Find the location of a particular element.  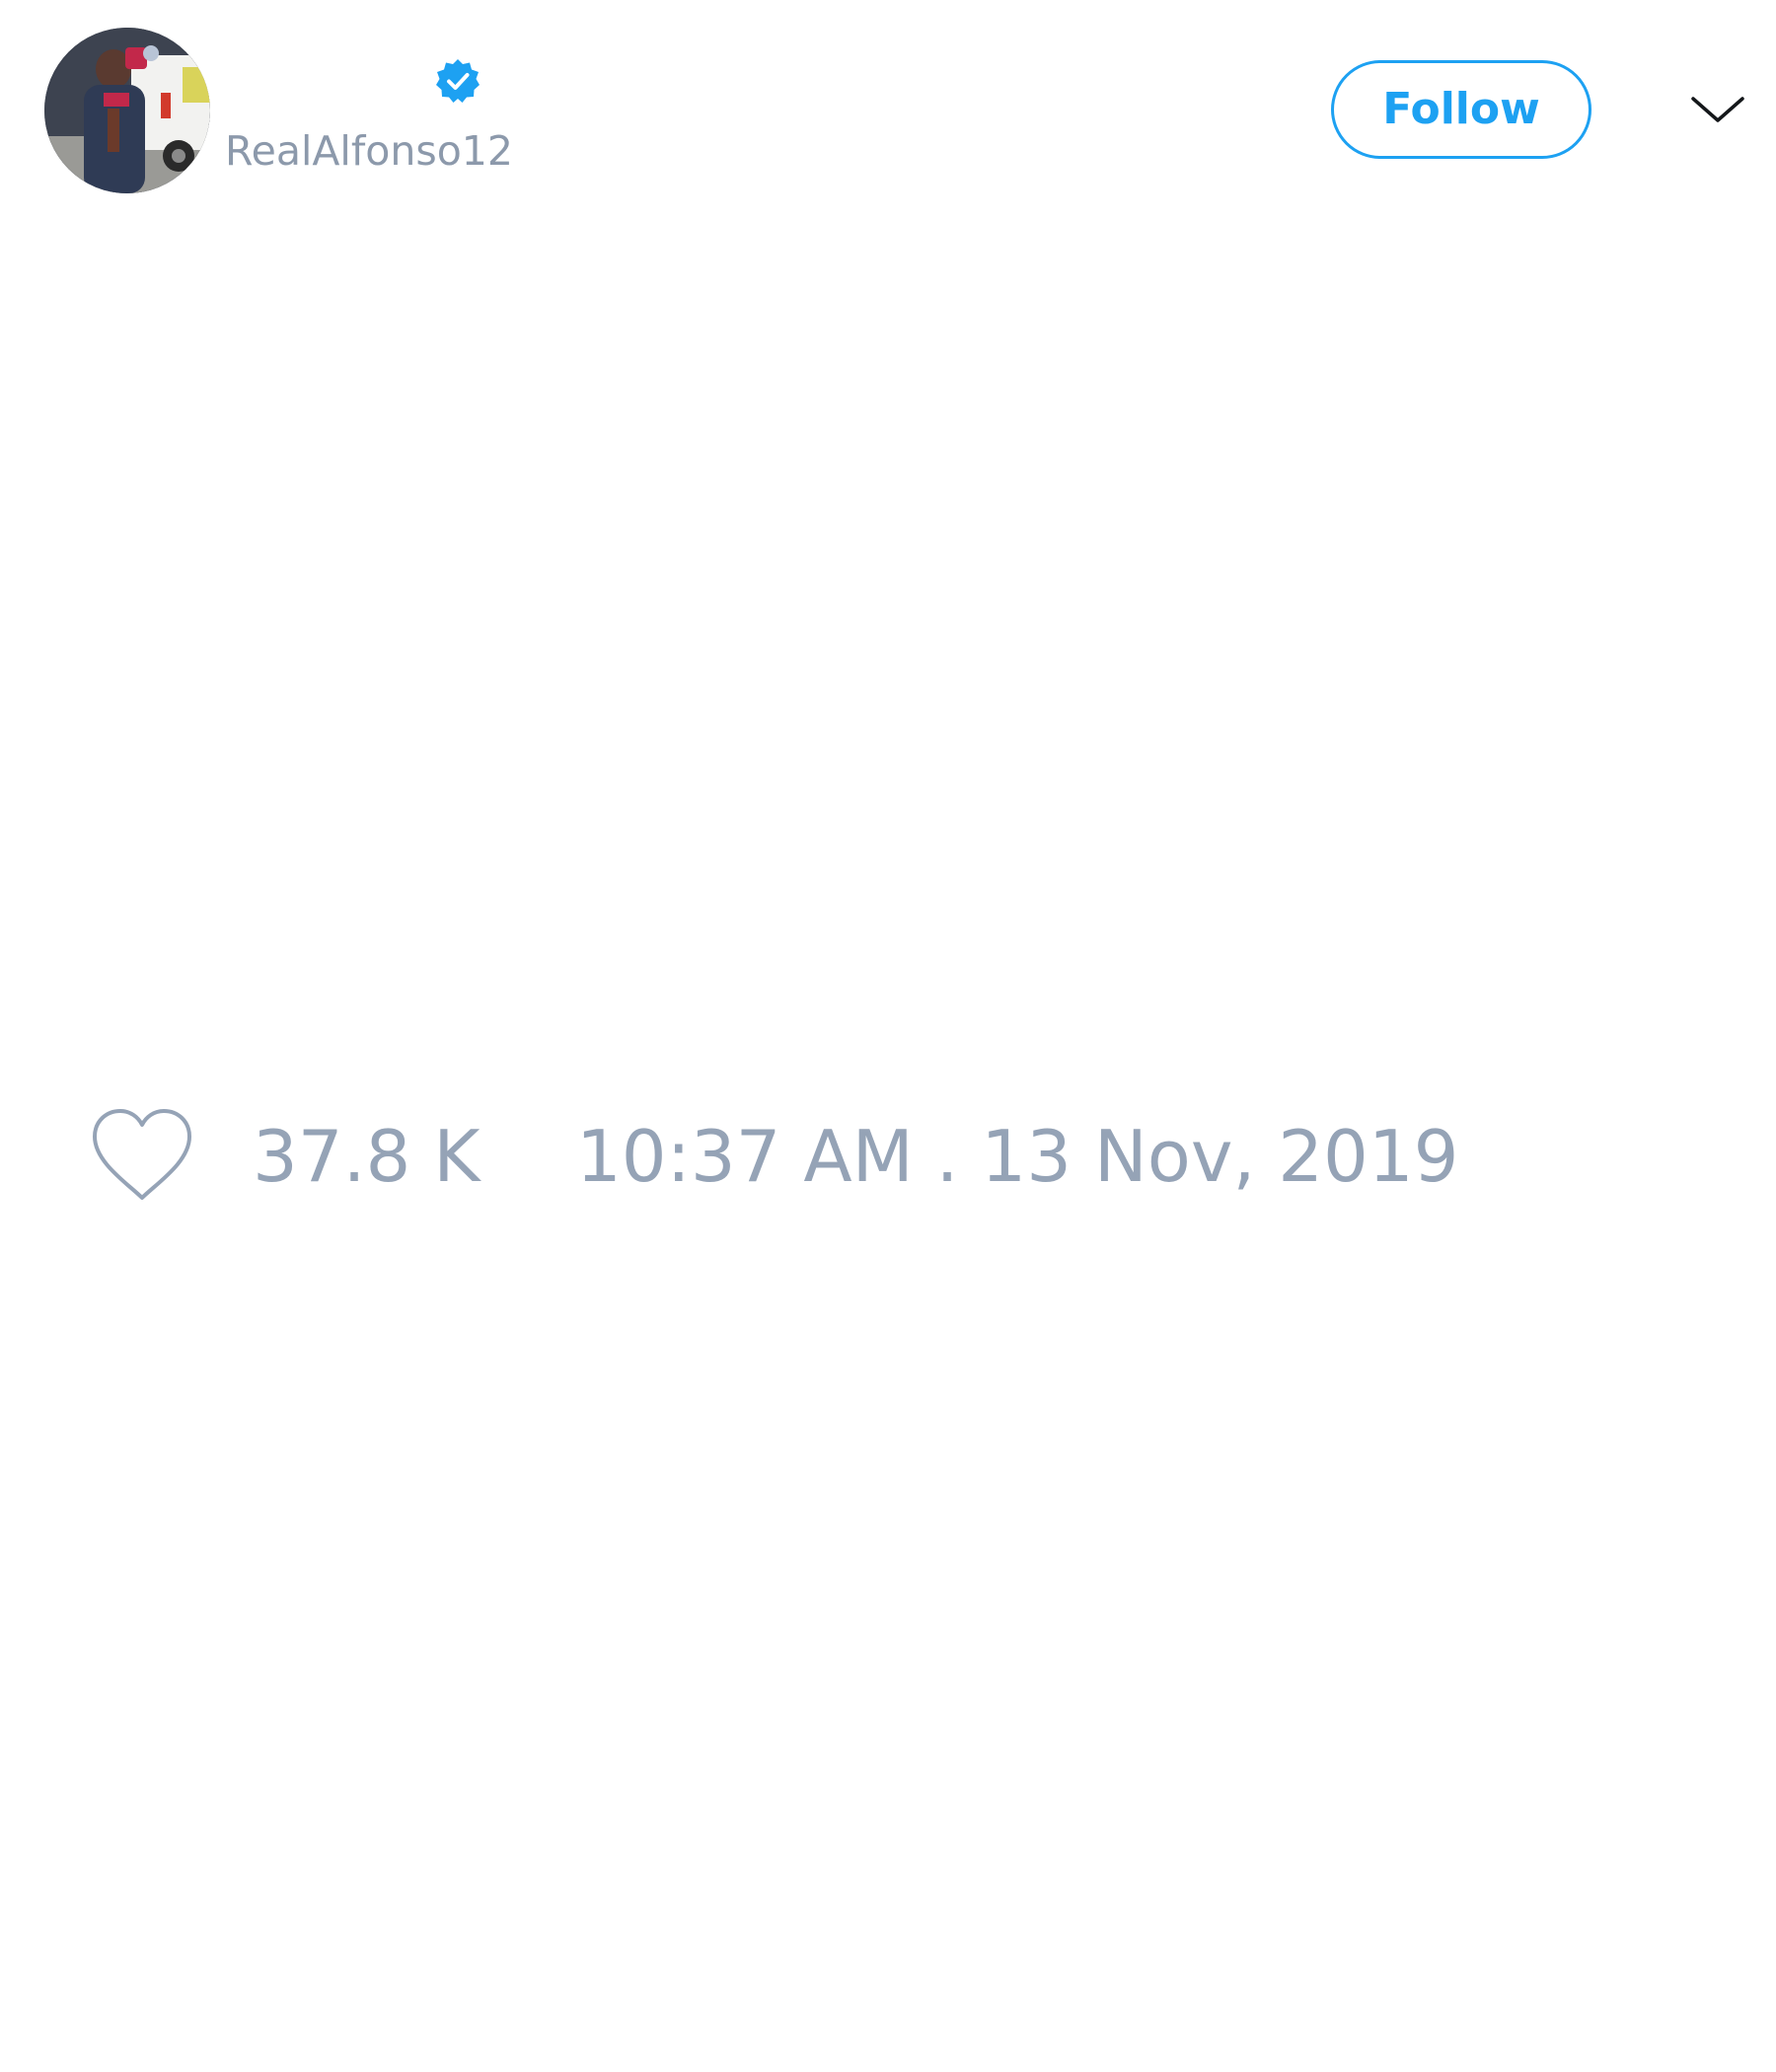

chevron-down-icon is located at coordinates (1718, 110).